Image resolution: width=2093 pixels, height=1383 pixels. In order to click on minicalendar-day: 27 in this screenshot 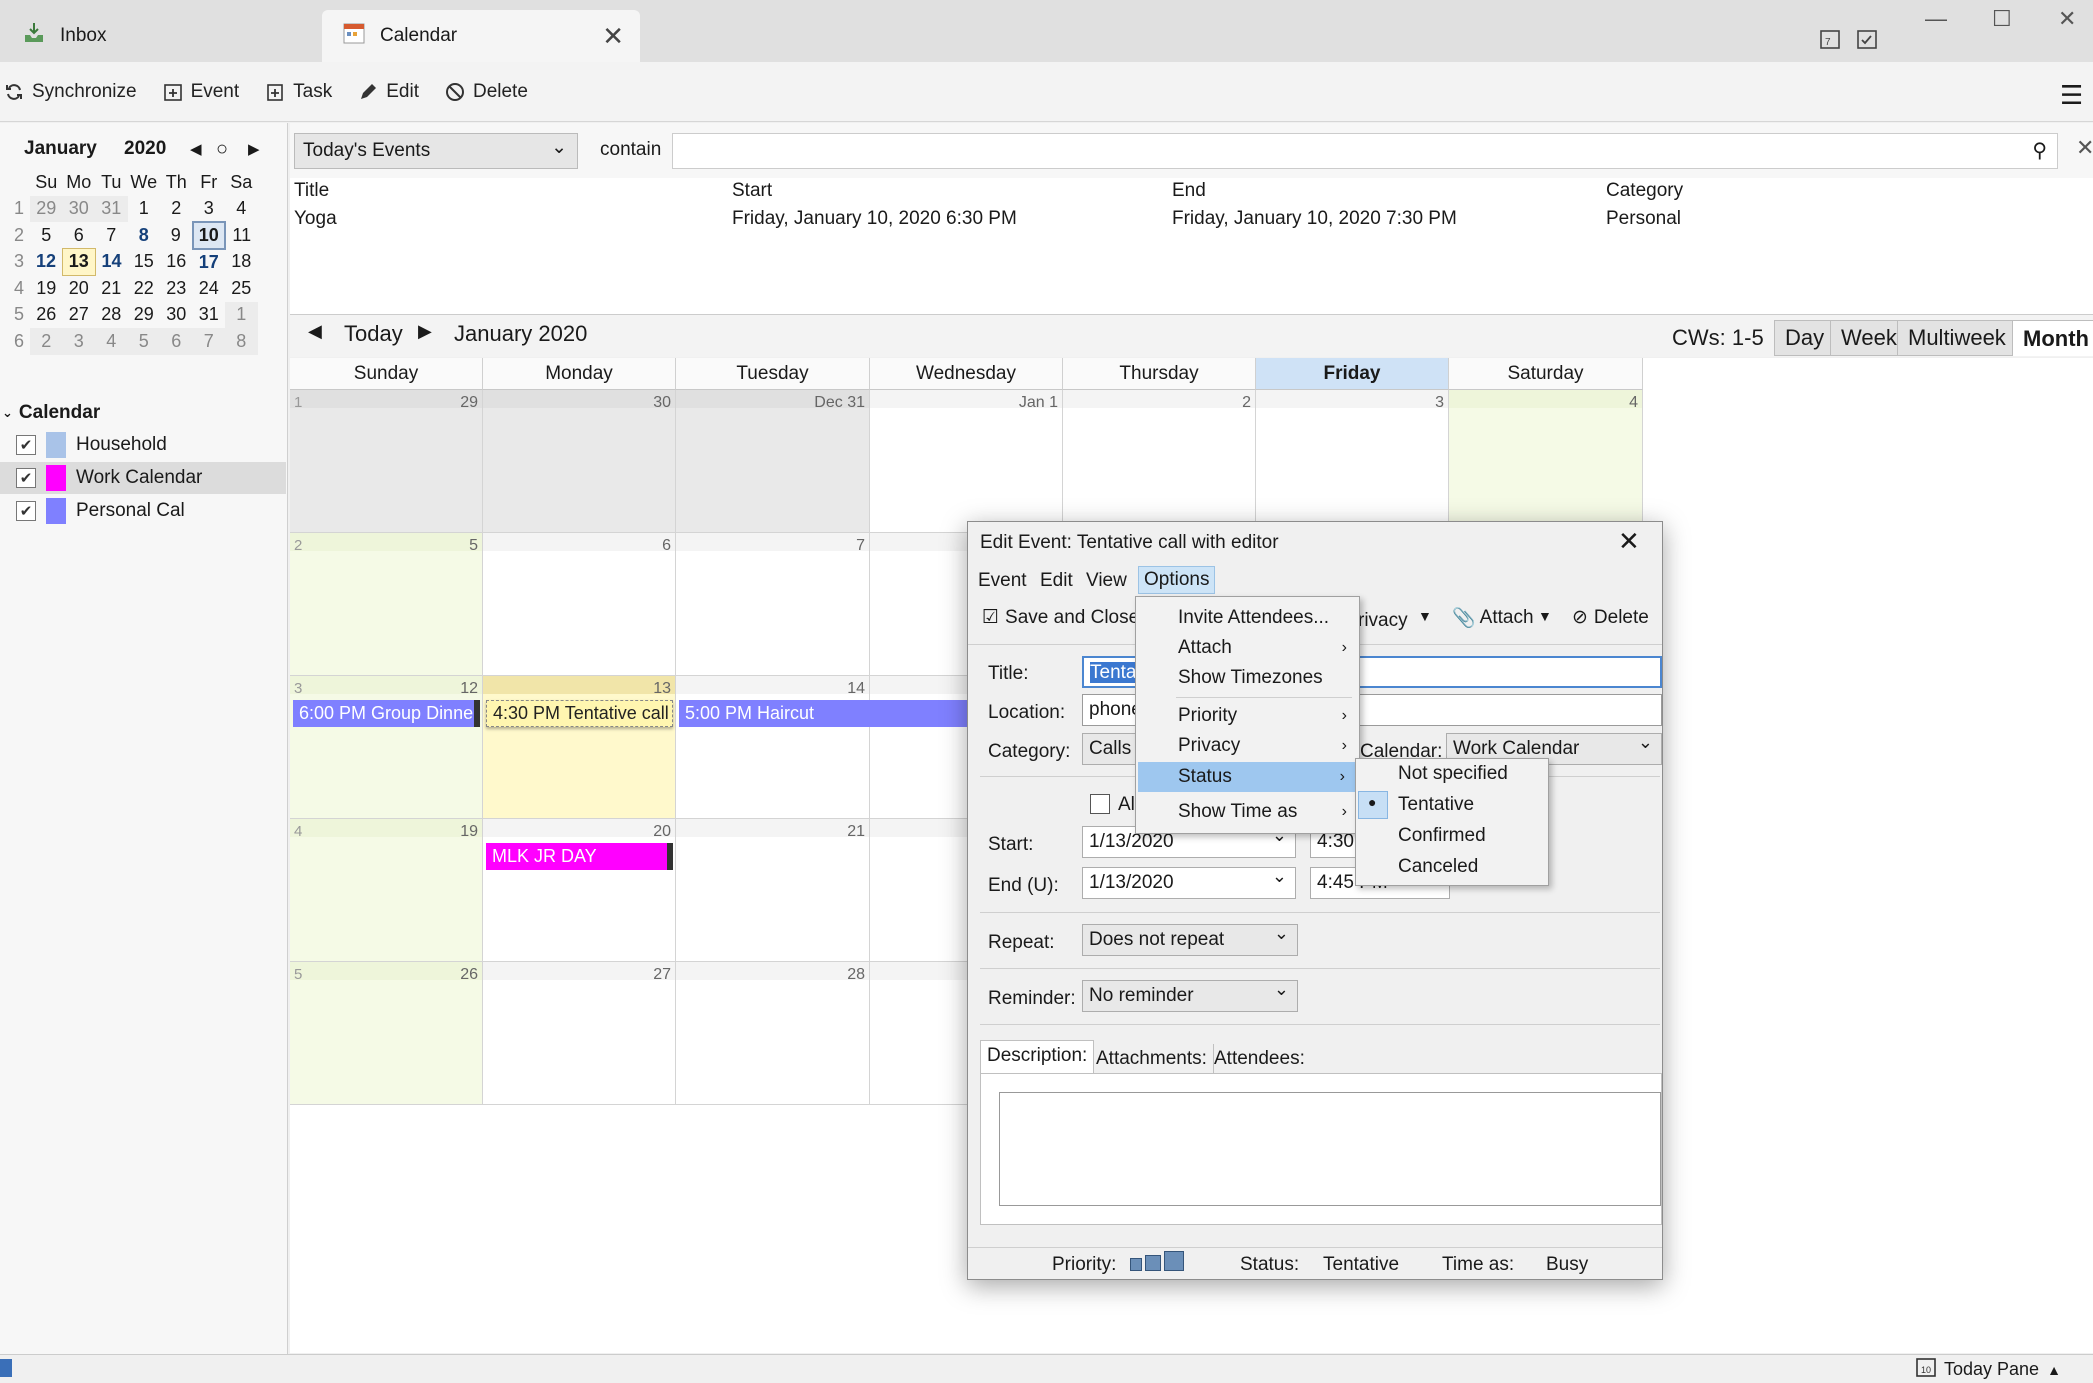, I will do `click(79, 315)`.